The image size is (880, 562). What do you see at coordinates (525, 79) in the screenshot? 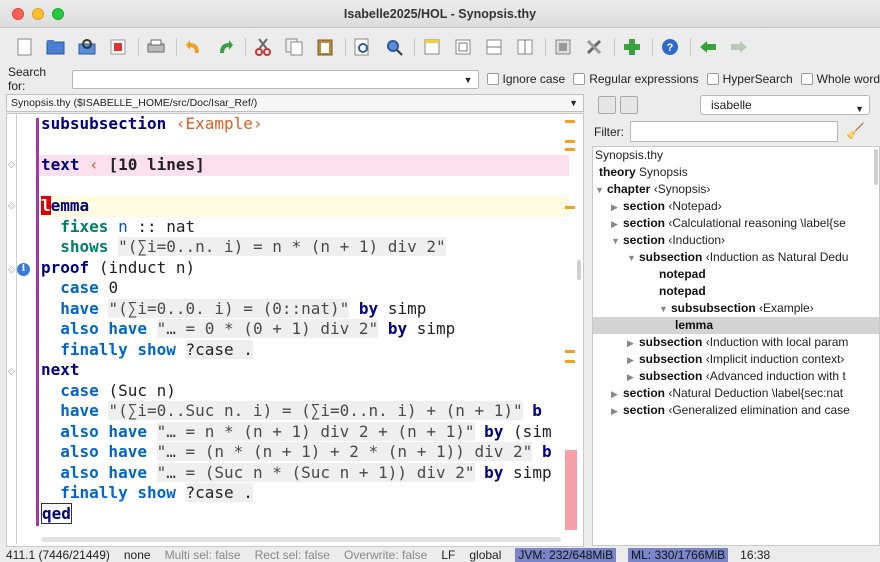
I see `ignore-case-checkbox: Ignore case` at bounding box center [525, 79].